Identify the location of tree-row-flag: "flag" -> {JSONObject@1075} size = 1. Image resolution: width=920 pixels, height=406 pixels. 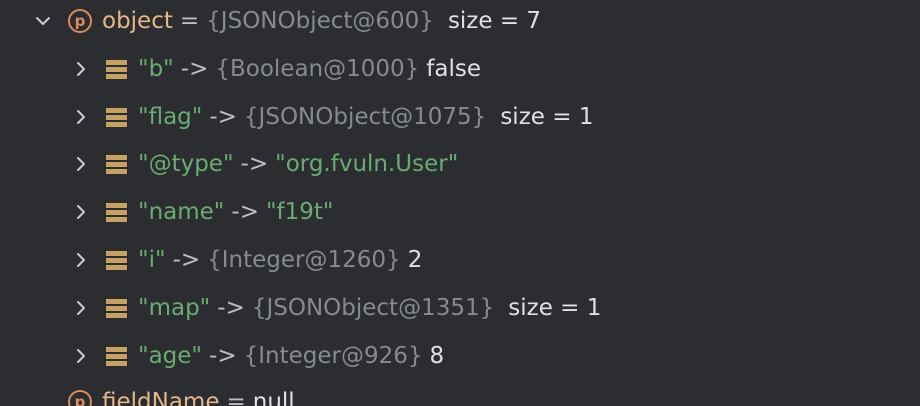
(296, 117).